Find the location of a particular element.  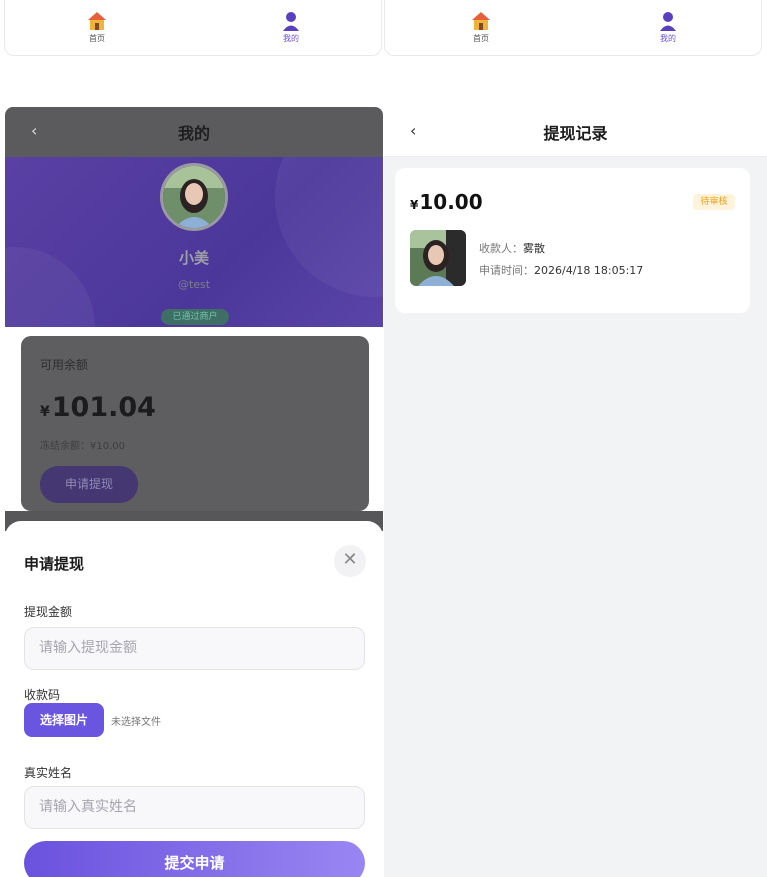

nav-header: ‹ 提现记录 is located at coordinates (575, 132).